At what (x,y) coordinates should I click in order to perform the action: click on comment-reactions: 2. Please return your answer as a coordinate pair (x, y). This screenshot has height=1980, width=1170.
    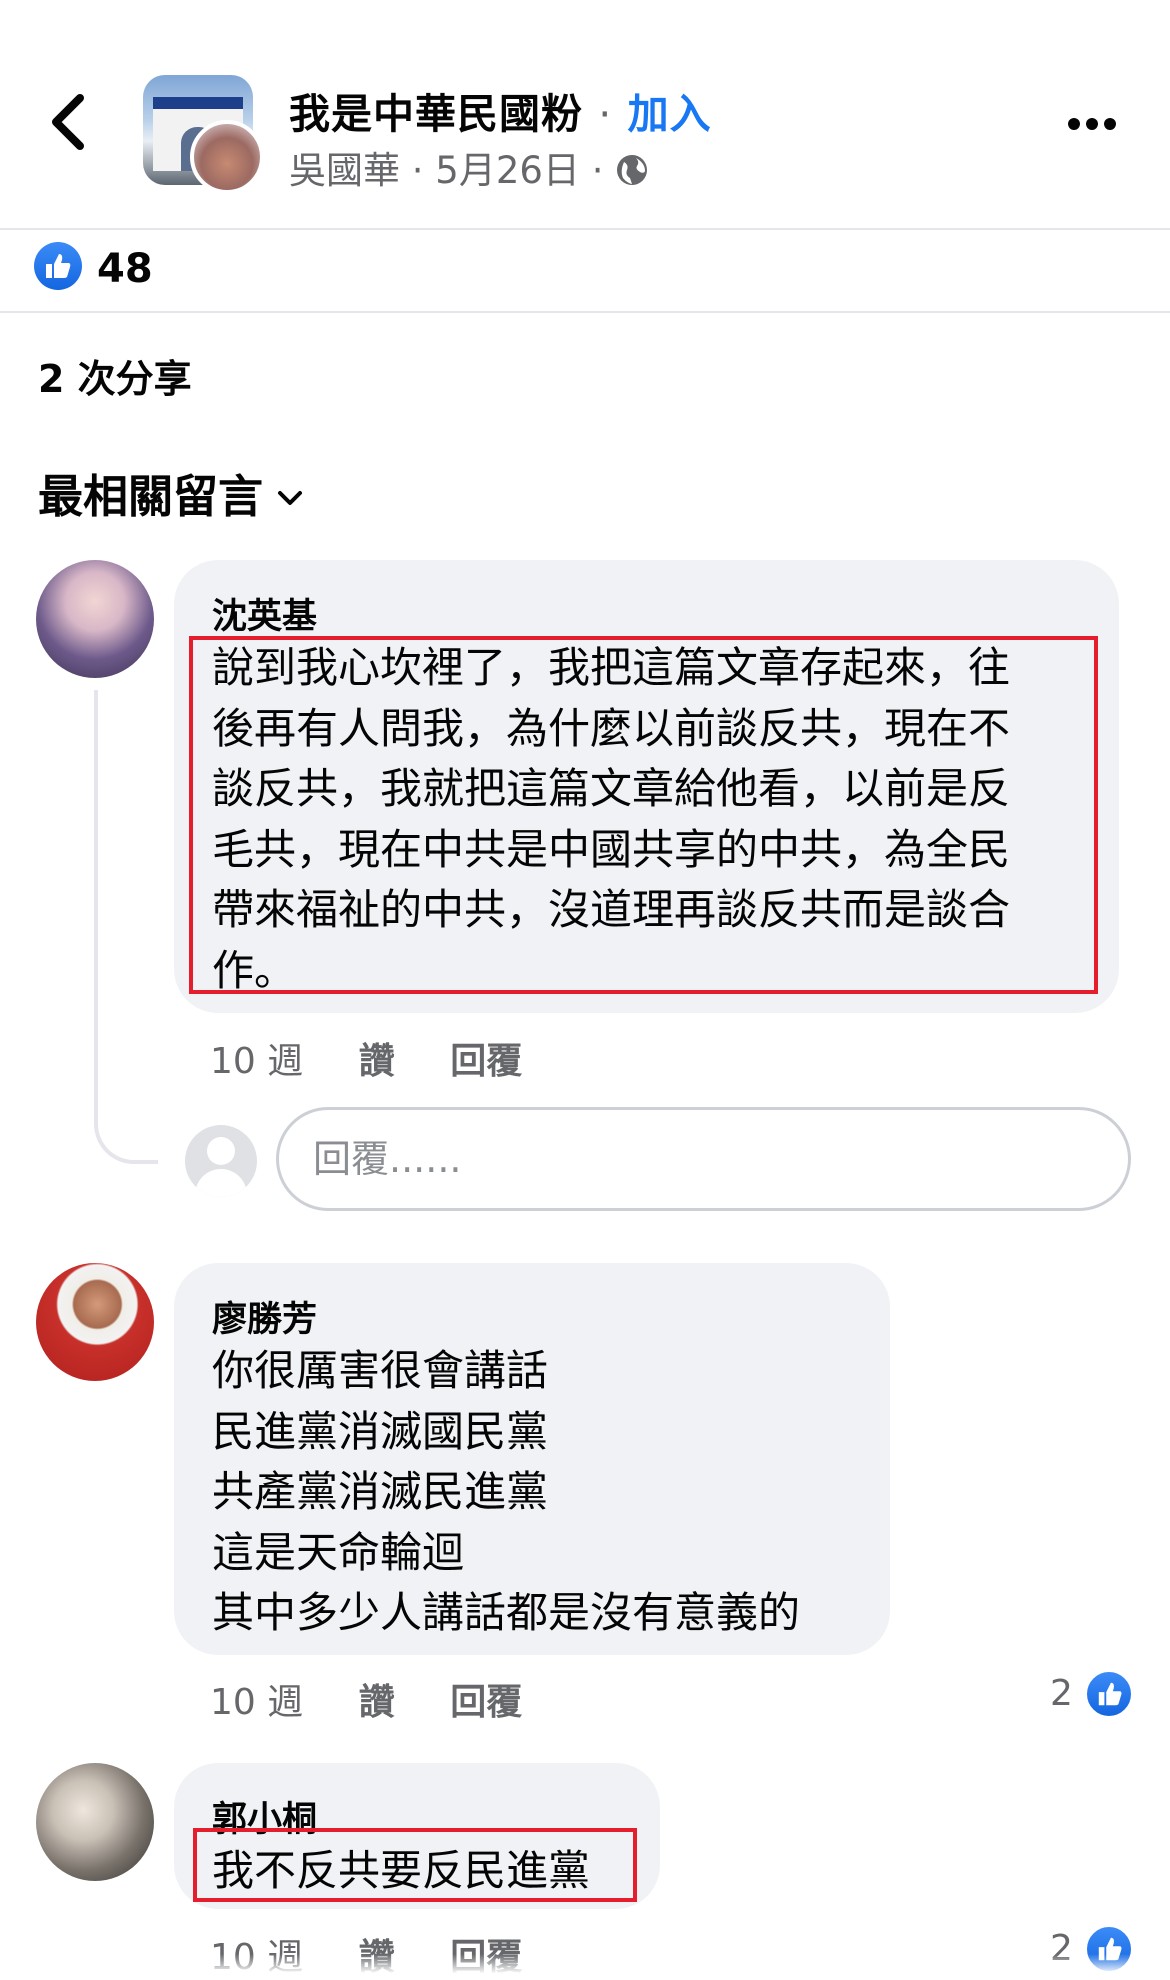
    Looking at the image, I should click on (1092, 1694).